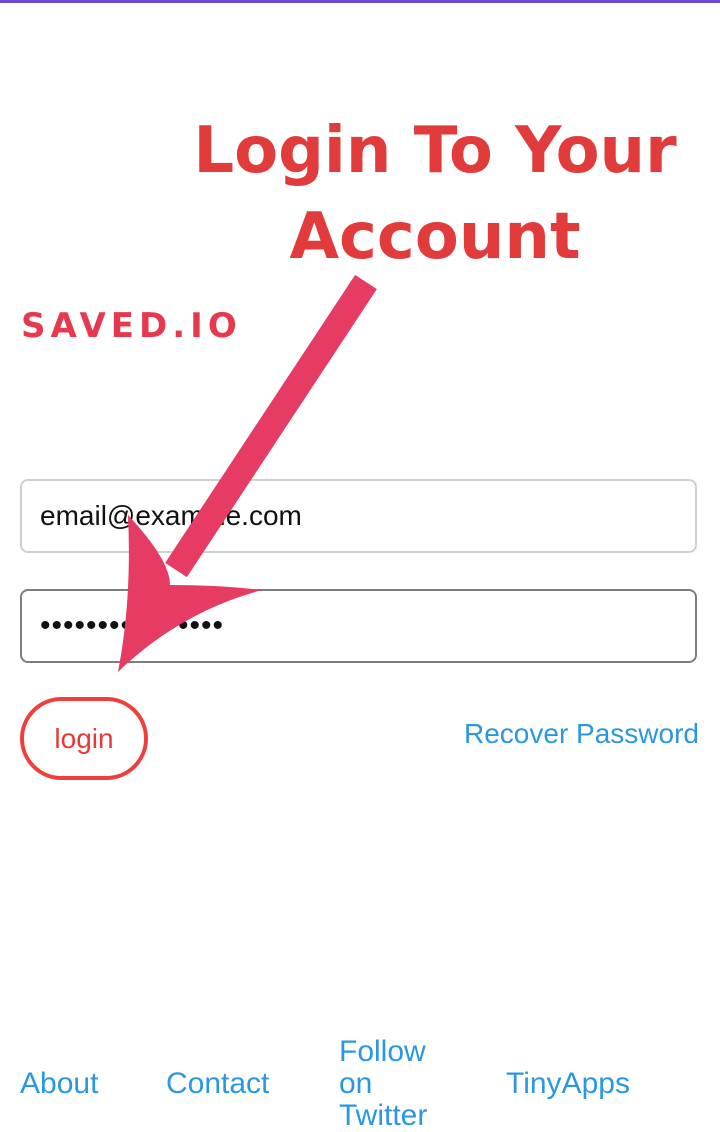  I want to click on password-field: ••••••••••••••••, so click(358, 626).